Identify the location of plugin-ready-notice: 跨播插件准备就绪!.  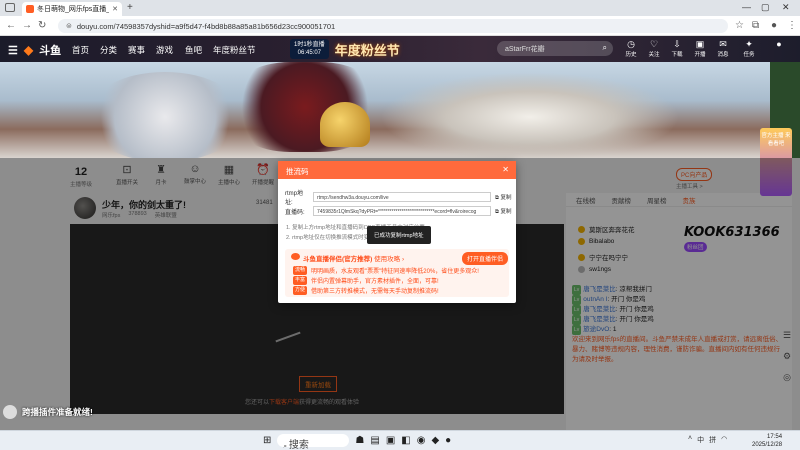
(48, 412).